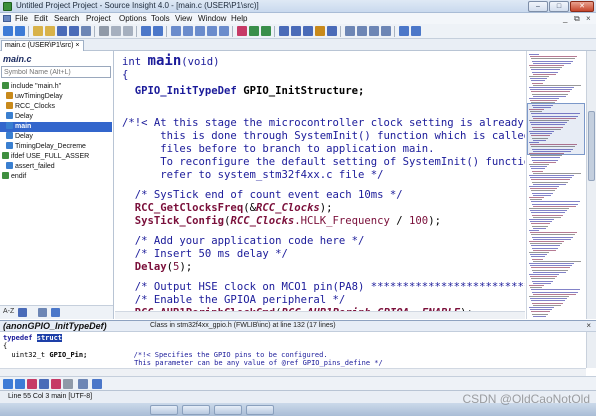 The width and height of the screenshot is (596, 416). Describe the element at coordinates (146, 31) in the screenshot. I see `undo-icon` at that location.